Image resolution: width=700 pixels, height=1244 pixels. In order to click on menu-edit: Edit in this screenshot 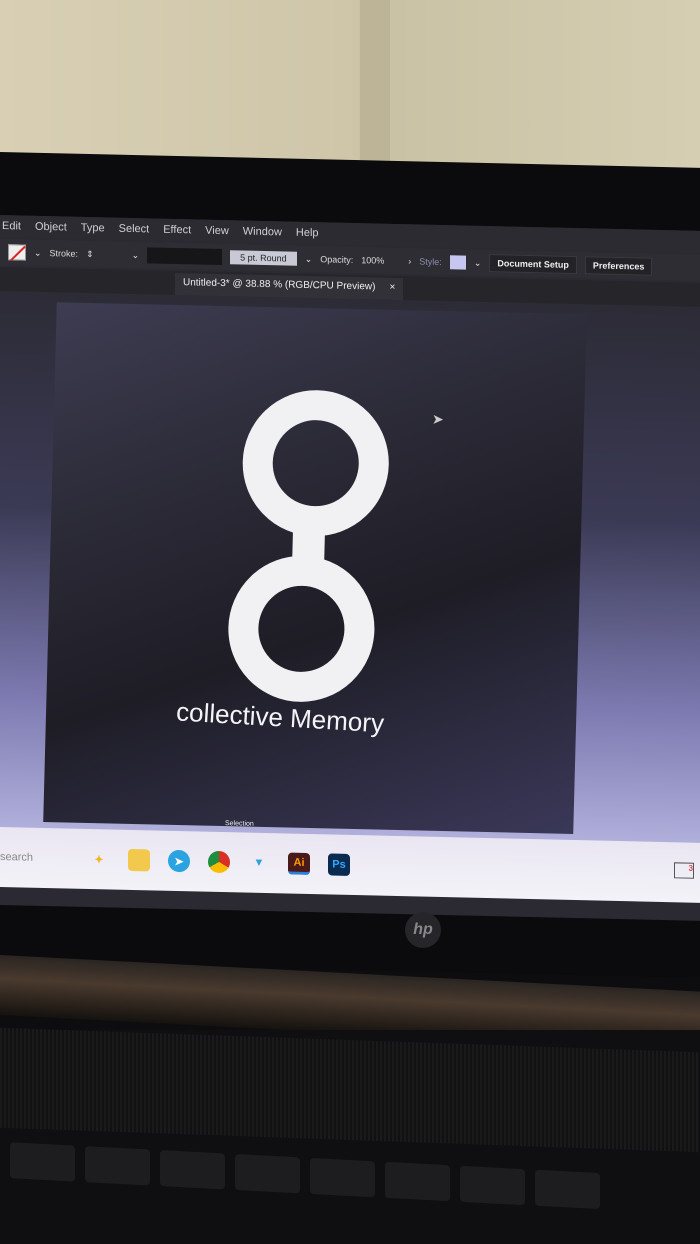, I will do `click(11, 226)`.